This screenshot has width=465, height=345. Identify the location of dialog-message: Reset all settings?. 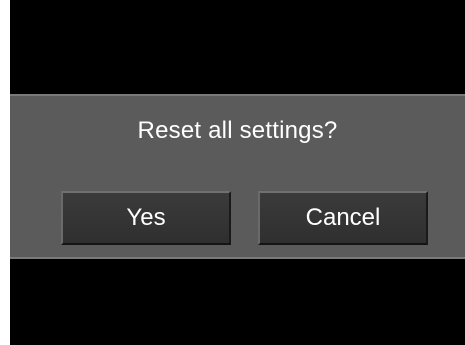
(237, 130).